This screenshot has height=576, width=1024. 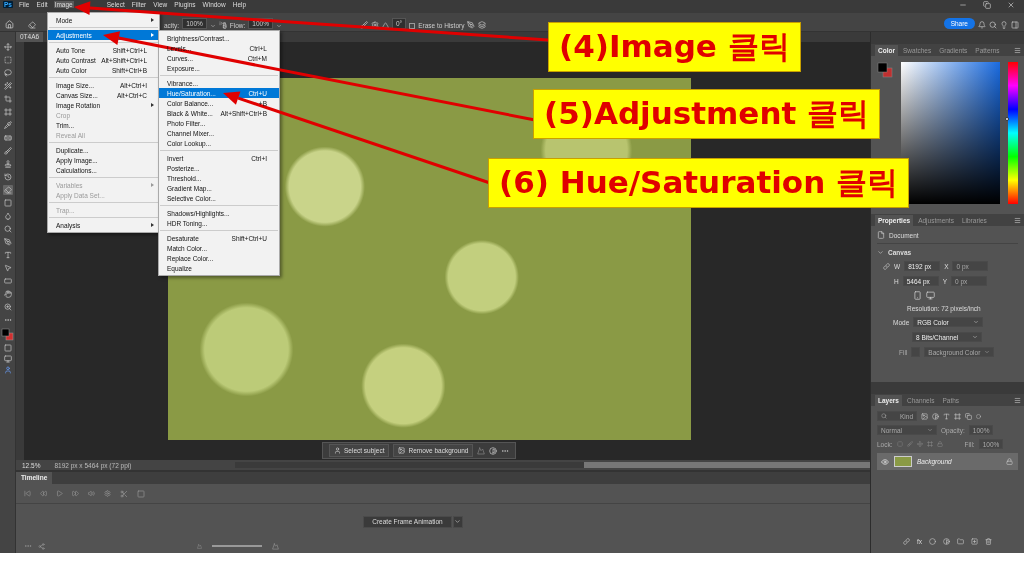 I want to click on droplet-icon, so click(x=7, y=216).